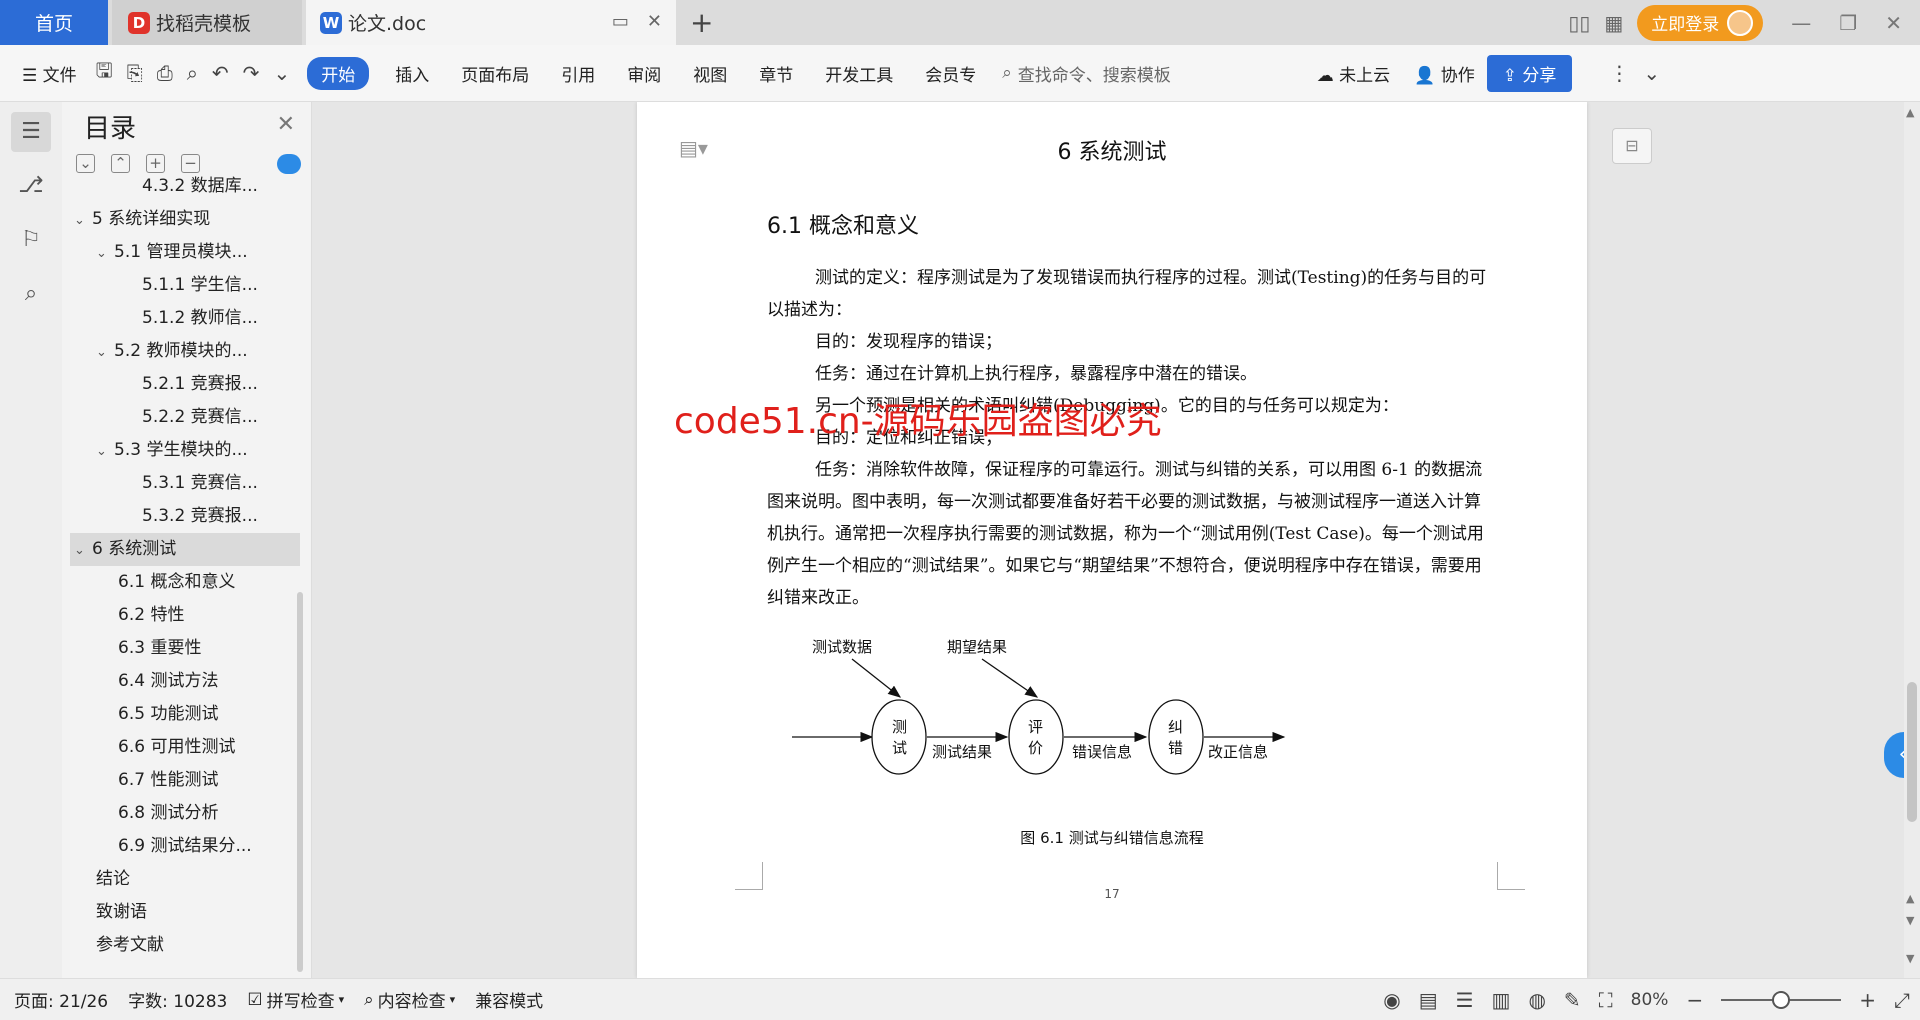  I want to click on fullscreen-icon: ⤢, so click(1902, 1000).